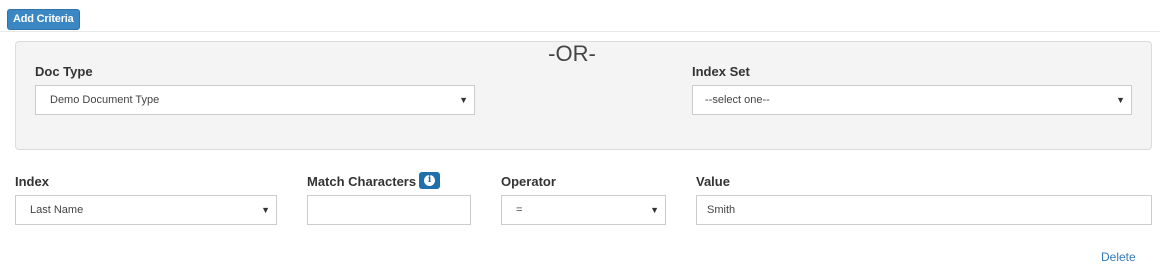  I want to click on match-characters-label-group: Match Characters i, so click(374, 181).